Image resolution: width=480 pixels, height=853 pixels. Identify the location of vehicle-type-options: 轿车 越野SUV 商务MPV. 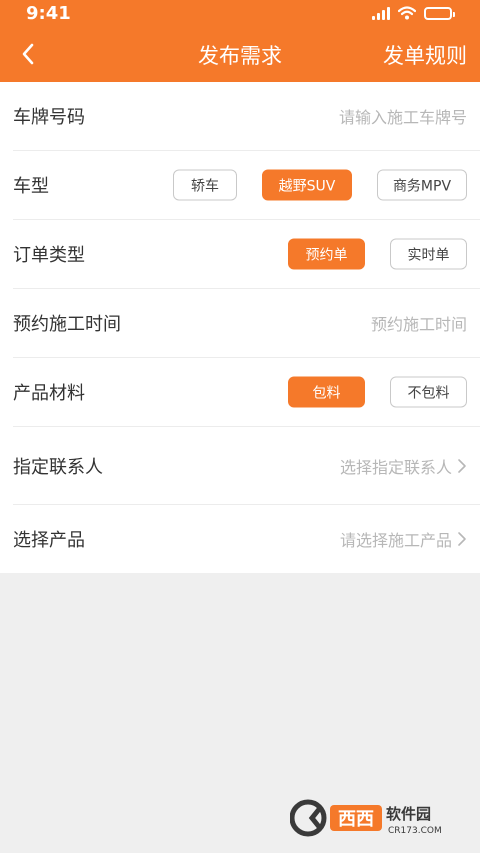
(320, 185).